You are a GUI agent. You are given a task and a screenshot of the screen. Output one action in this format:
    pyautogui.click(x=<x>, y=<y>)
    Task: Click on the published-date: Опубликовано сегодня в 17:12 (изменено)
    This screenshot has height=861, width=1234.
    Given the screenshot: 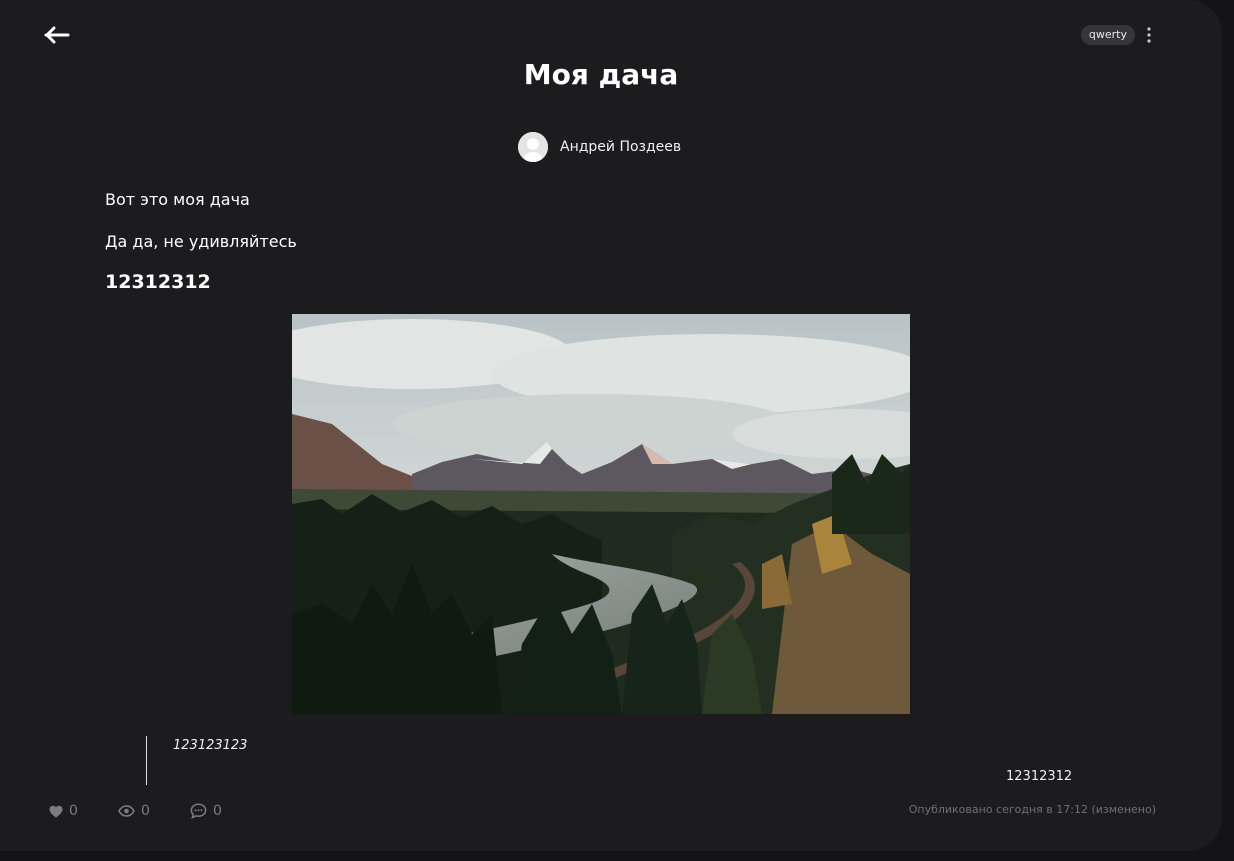 What is the action you would take?
    pyautogui.click(x=1032, y=809)
    